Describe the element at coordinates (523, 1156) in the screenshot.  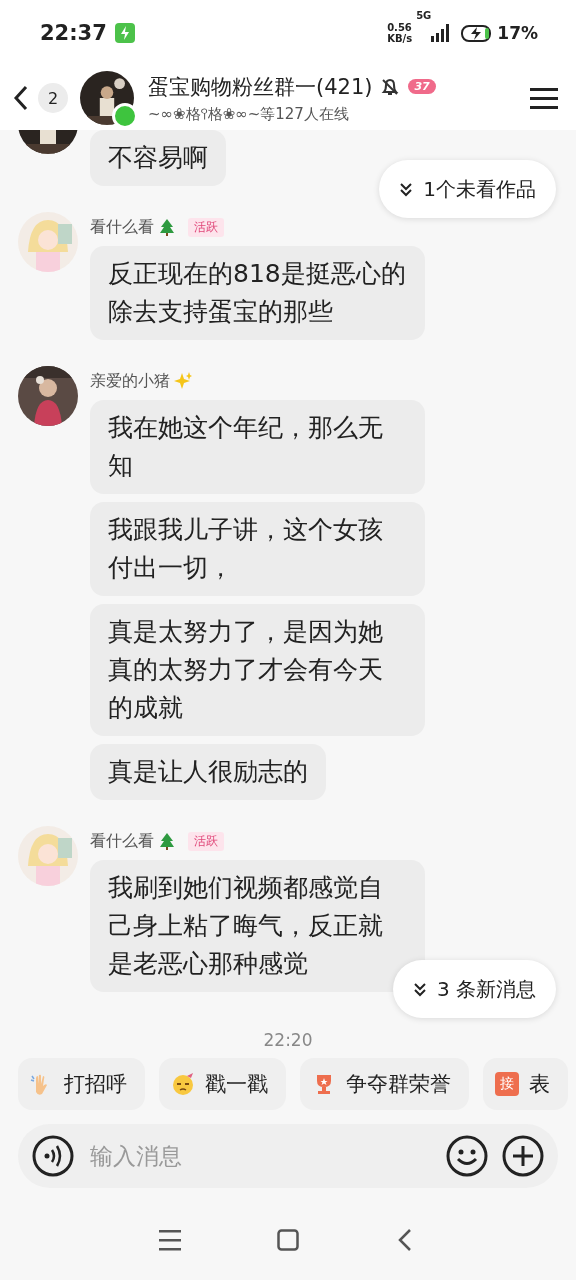
I see `plus-icon` at that location.